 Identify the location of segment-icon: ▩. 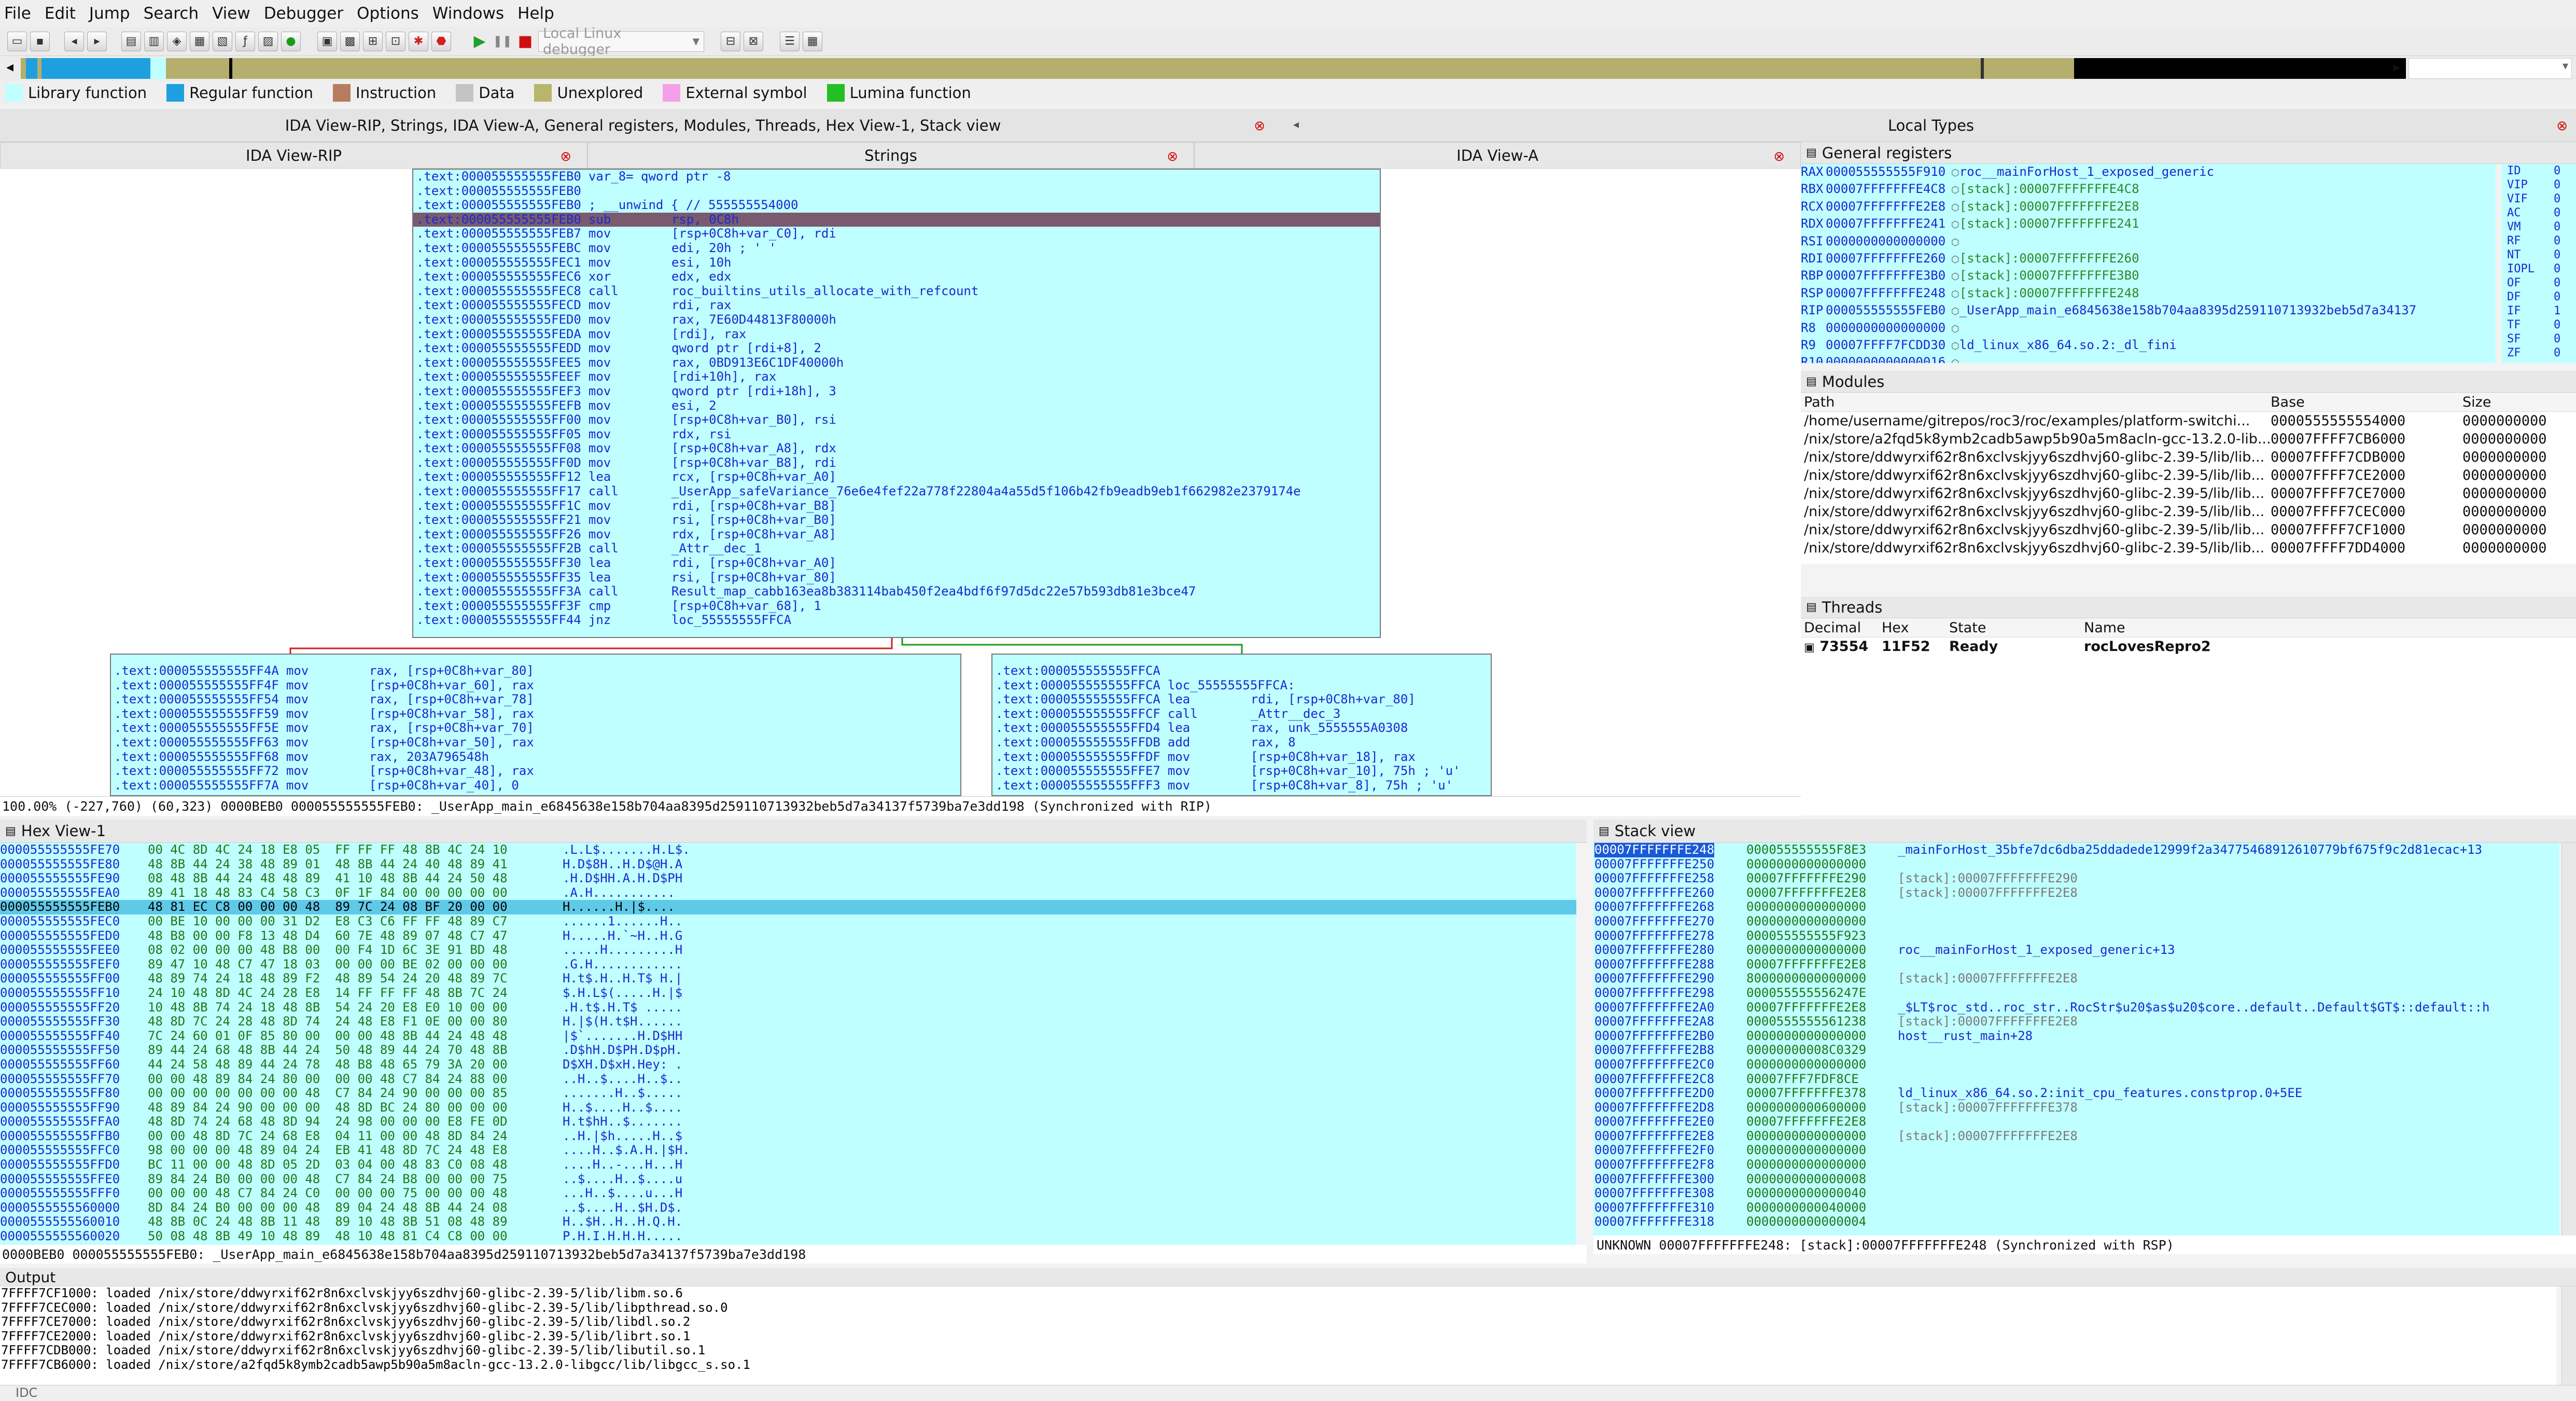
(350, 41).